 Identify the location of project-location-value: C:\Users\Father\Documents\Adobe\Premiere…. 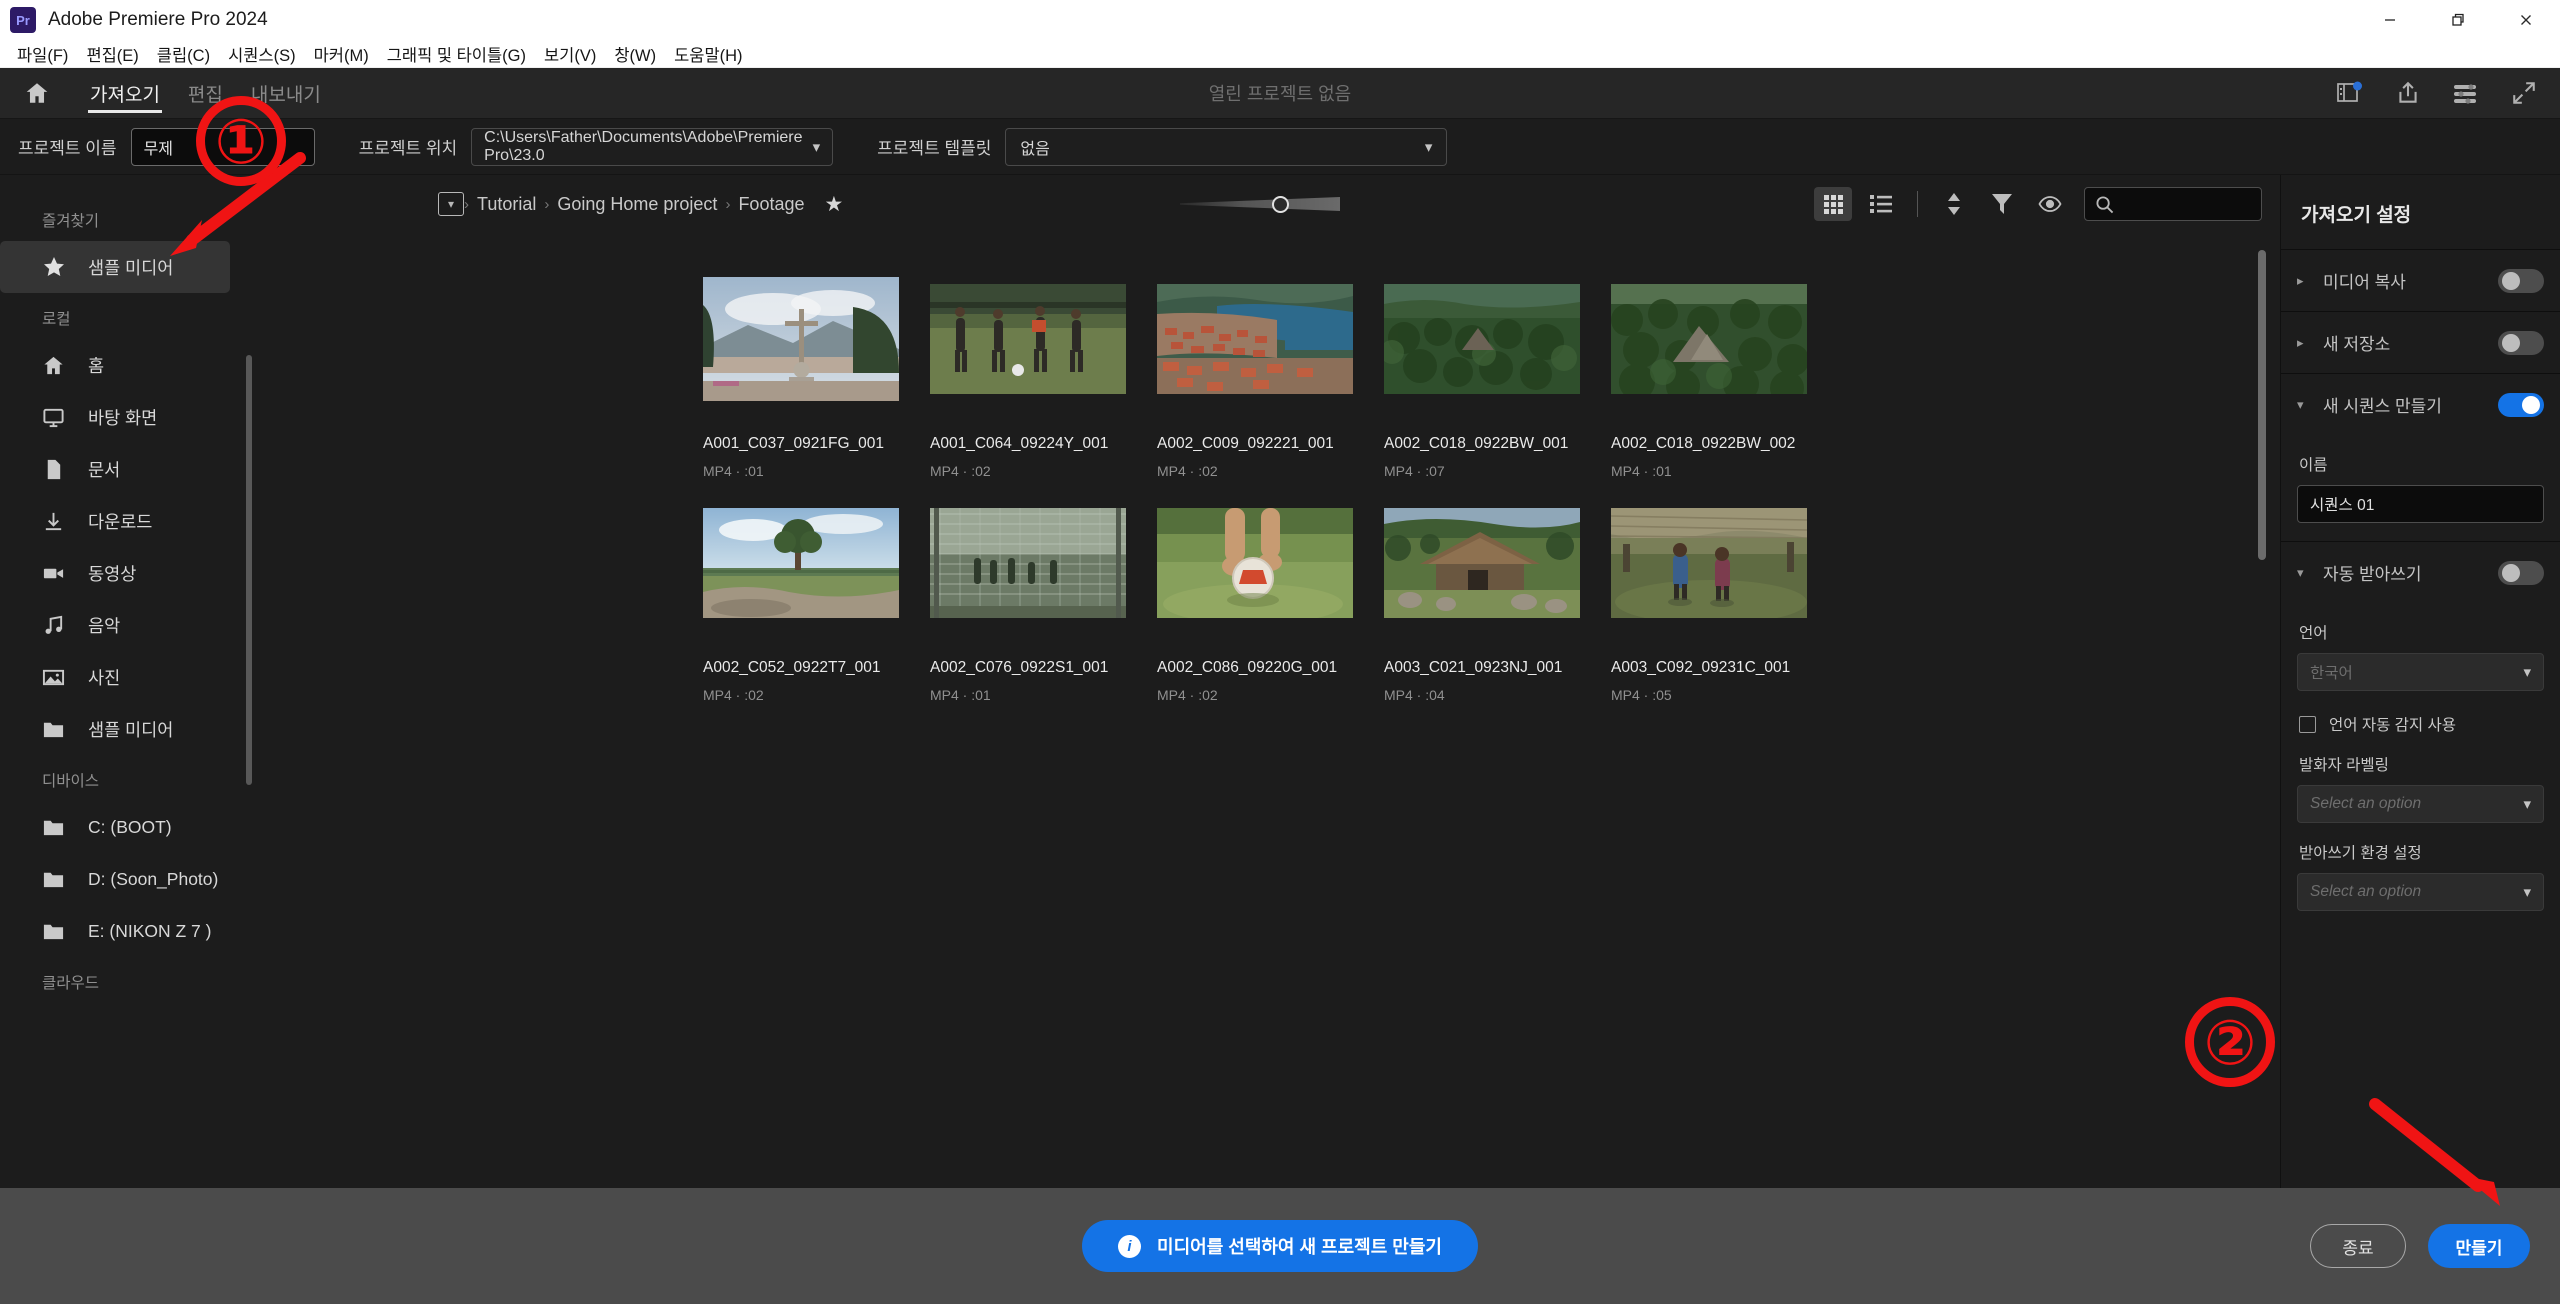
(643, 146).